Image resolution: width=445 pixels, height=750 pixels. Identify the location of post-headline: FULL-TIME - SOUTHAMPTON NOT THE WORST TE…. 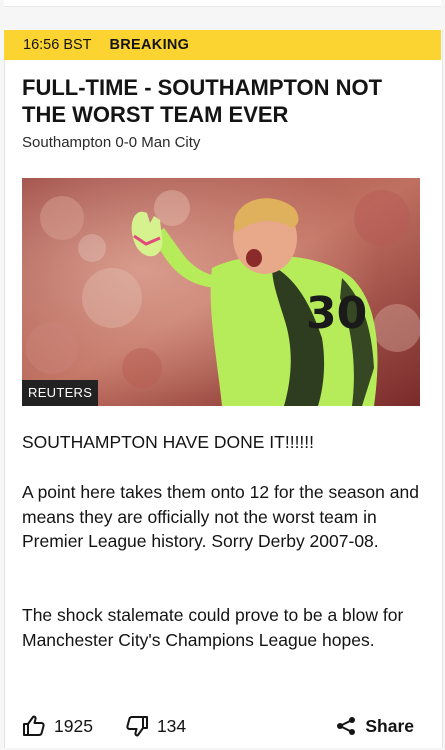
(202, 101).